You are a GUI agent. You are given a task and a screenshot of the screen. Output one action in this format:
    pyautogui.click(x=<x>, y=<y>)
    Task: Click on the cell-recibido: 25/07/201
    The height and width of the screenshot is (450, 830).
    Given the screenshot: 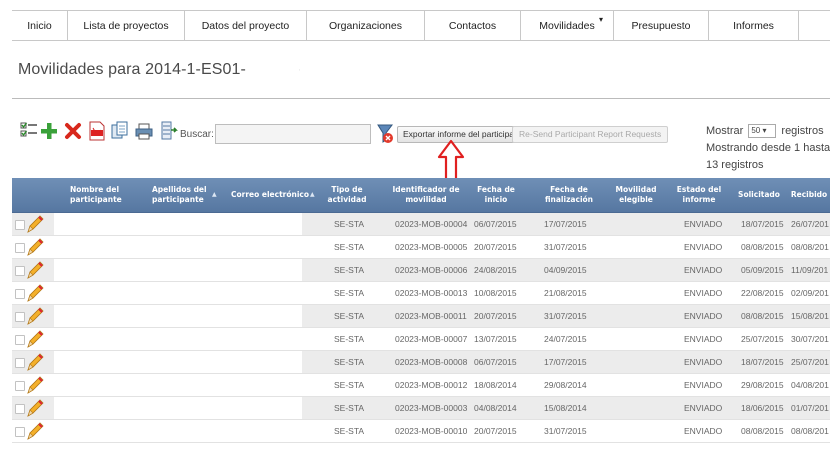 What is the action you would take?
    pyautogui.click(x=810, y=362)
    